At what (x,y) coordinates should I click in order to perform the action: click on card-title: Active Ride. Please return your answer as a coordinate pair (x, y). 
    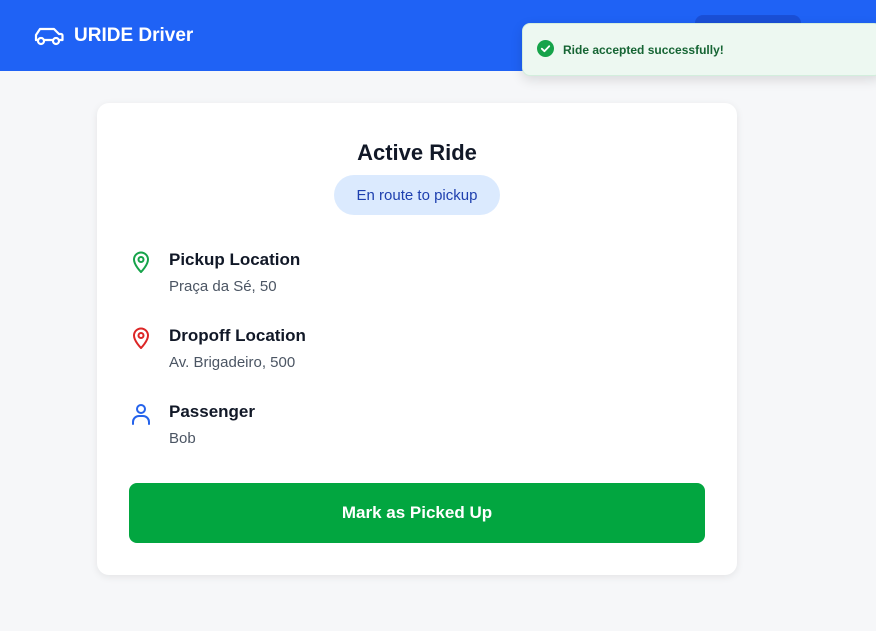
    Looking at the image, I should click on (417, 152).